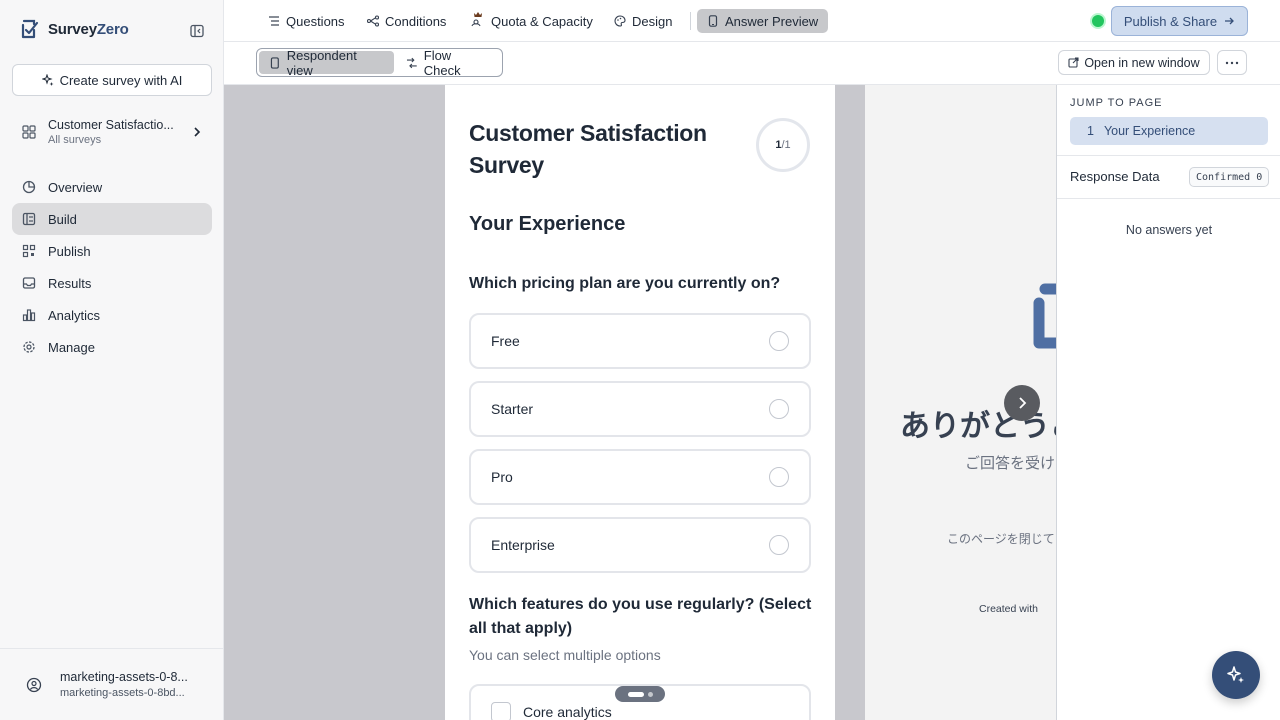  I want to click on option-label: Starter, so click(512, 409).